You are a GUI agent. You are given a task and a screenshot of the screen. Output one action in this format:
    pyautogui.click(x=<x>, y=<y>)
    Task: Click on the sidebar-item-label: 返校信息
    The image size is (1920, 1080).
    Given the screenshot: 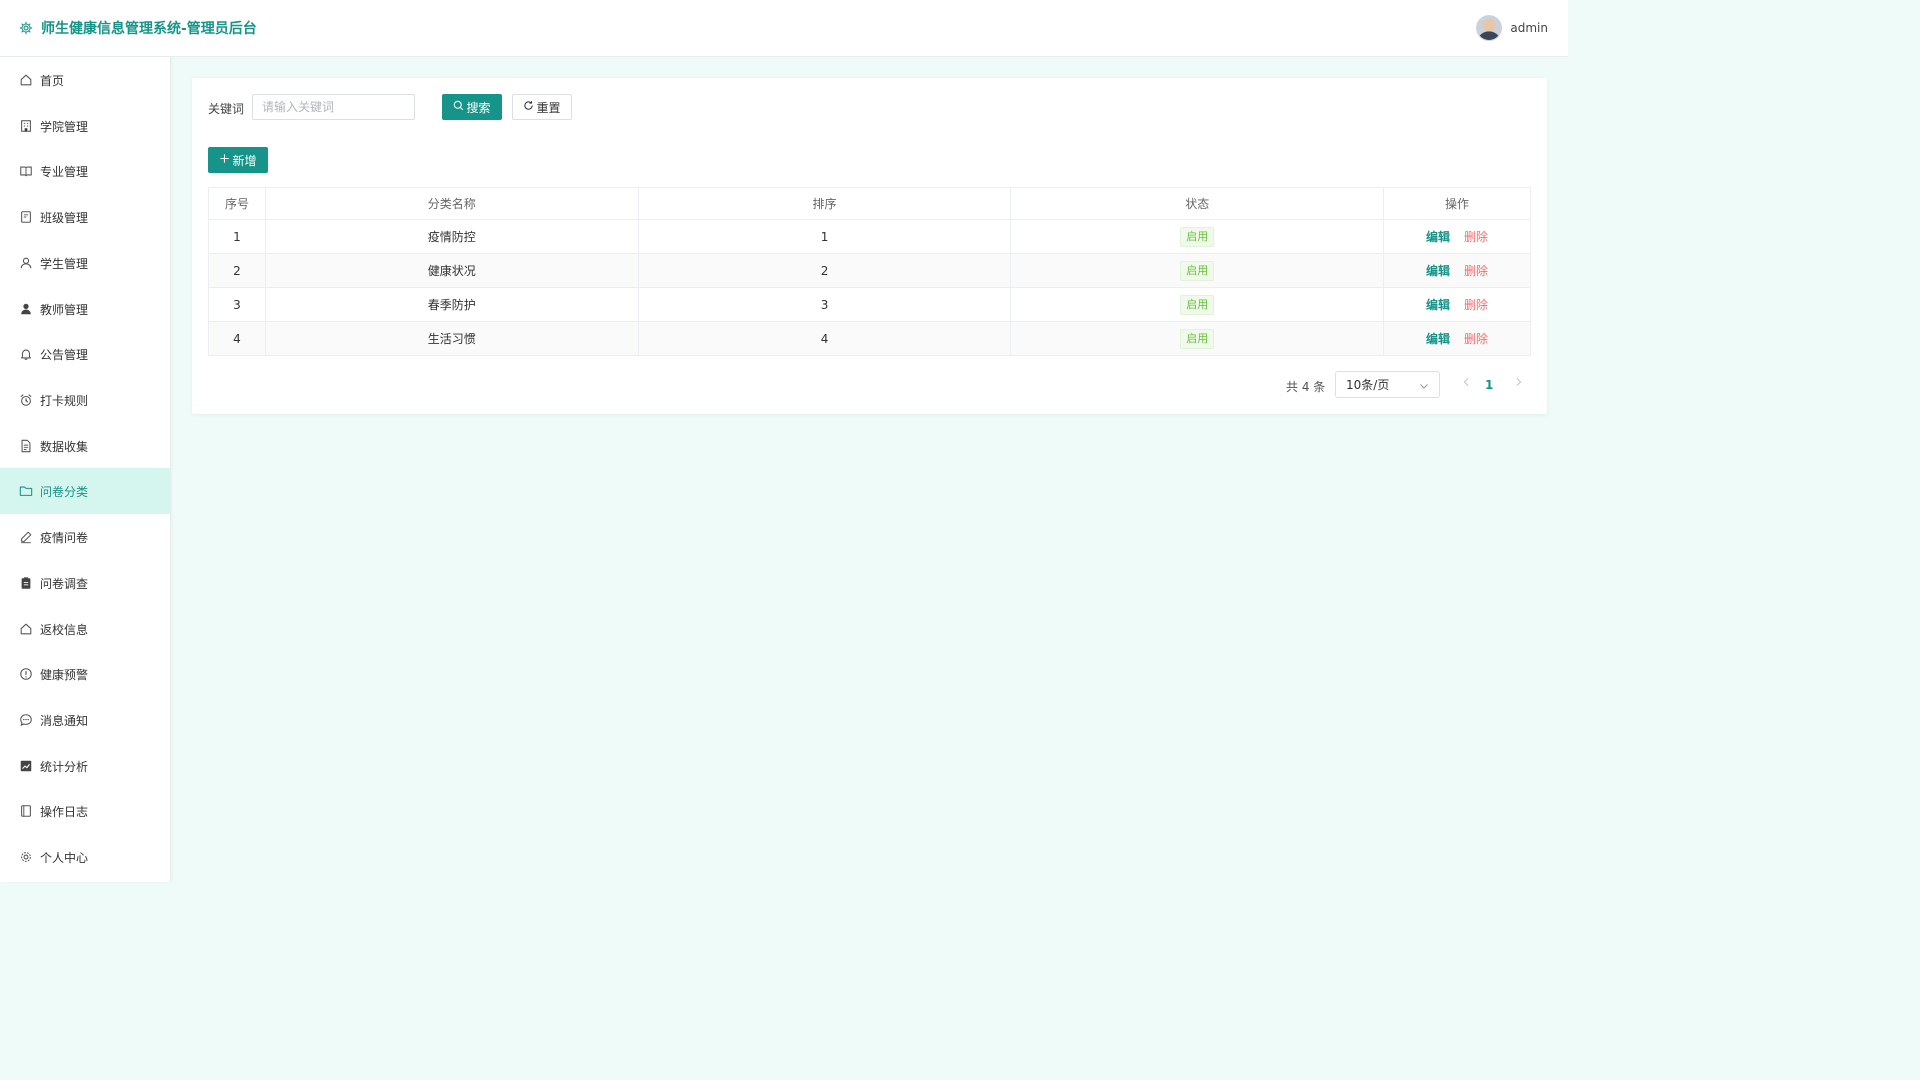 What is the action you would take?
    pyautogui.click(x=64, y=629)
    